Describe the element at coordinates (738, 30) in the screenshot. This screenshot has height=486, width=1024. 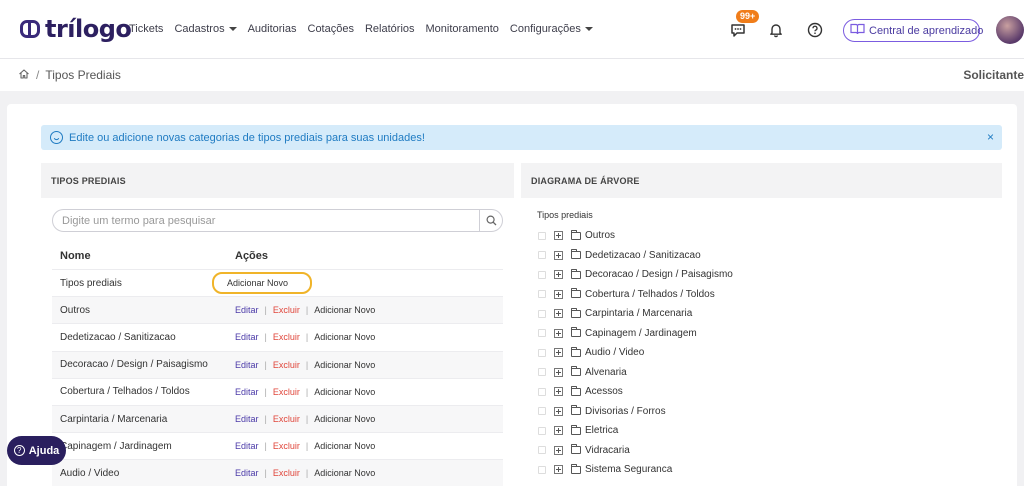
I see `chat-icon` at that location.